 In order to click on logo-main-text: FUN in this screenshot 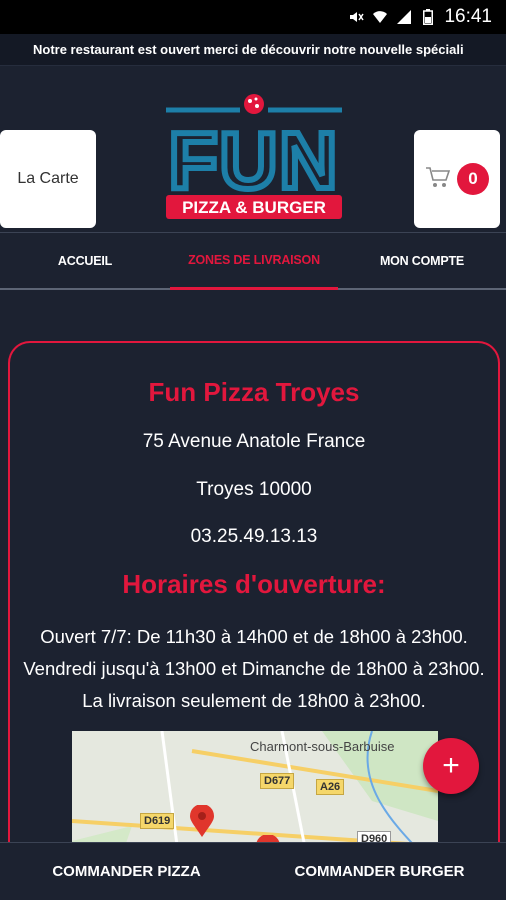, I will do `click(254, 160)`.